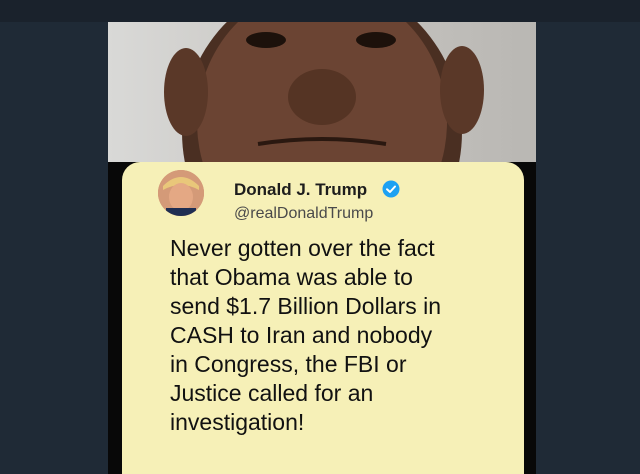  I want to click on tweet-line: that Obama was able to, so click(291, 277).